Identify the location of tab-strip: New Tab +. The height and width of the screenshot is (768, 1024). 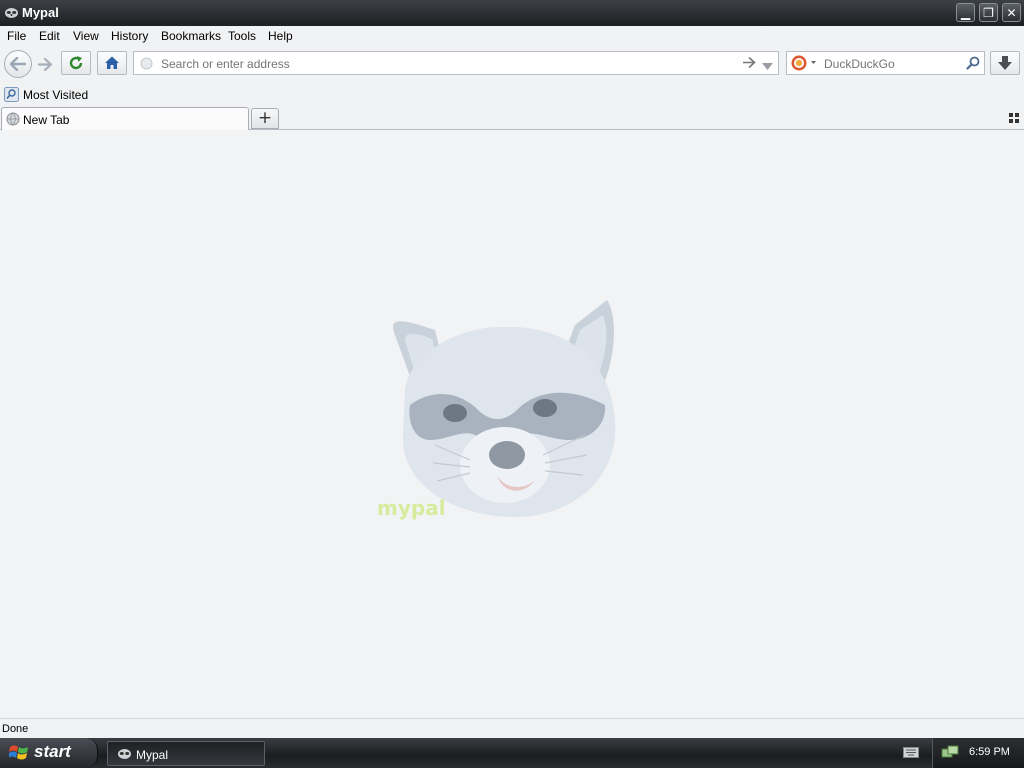
(512, 118).